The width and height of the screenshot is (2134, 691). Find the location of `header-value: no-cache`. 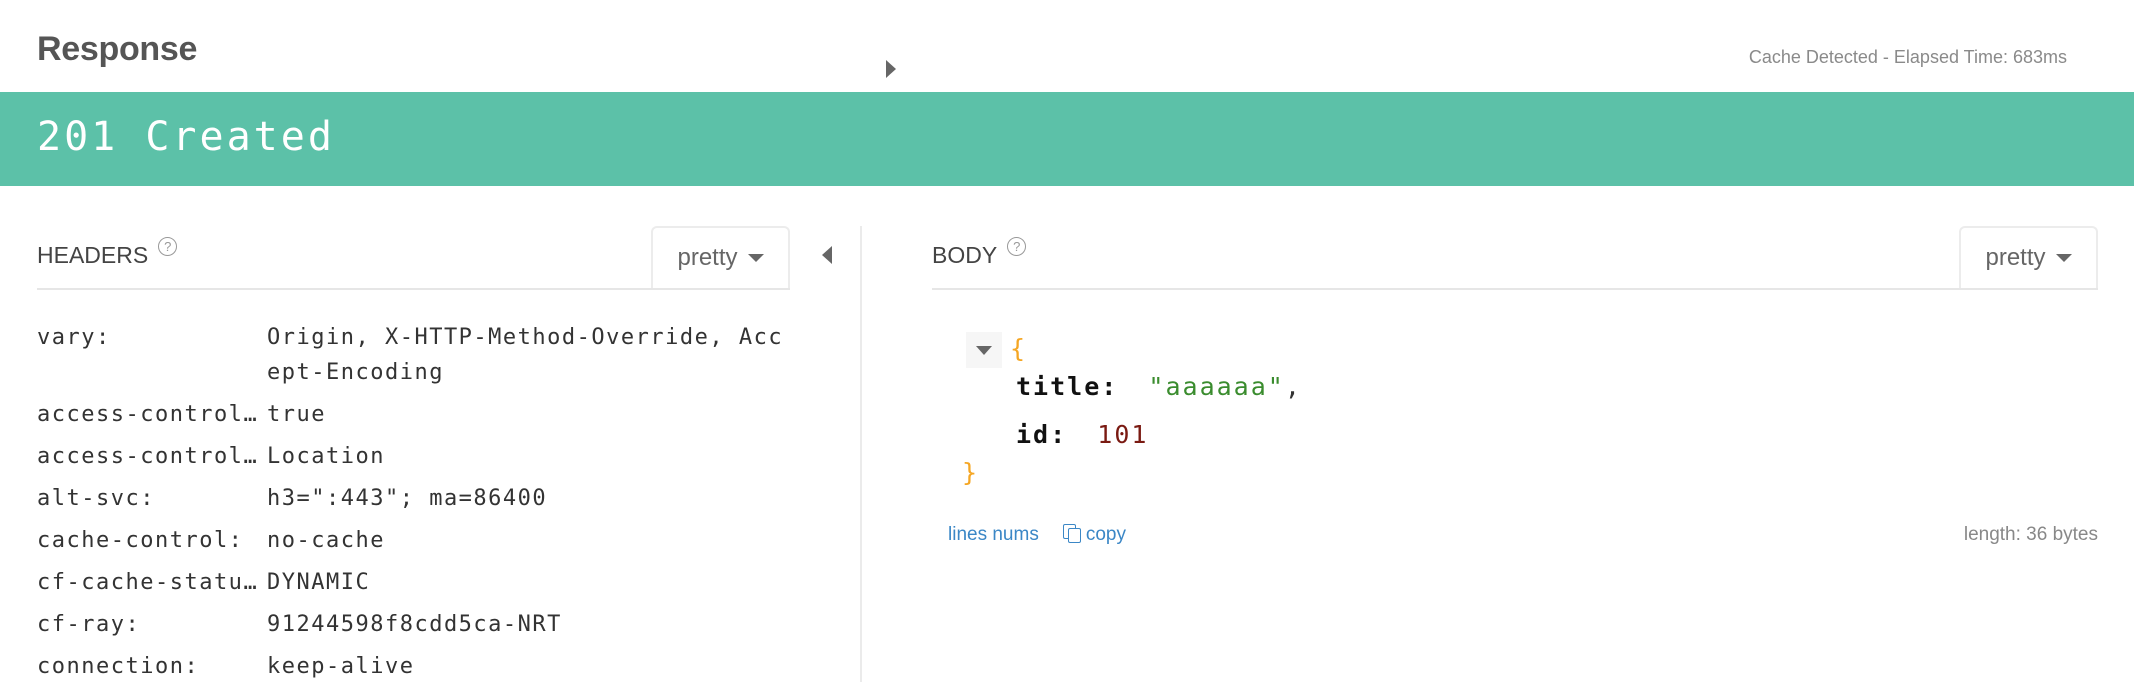

header-value: no-cache is located at coordinates (326, 540).